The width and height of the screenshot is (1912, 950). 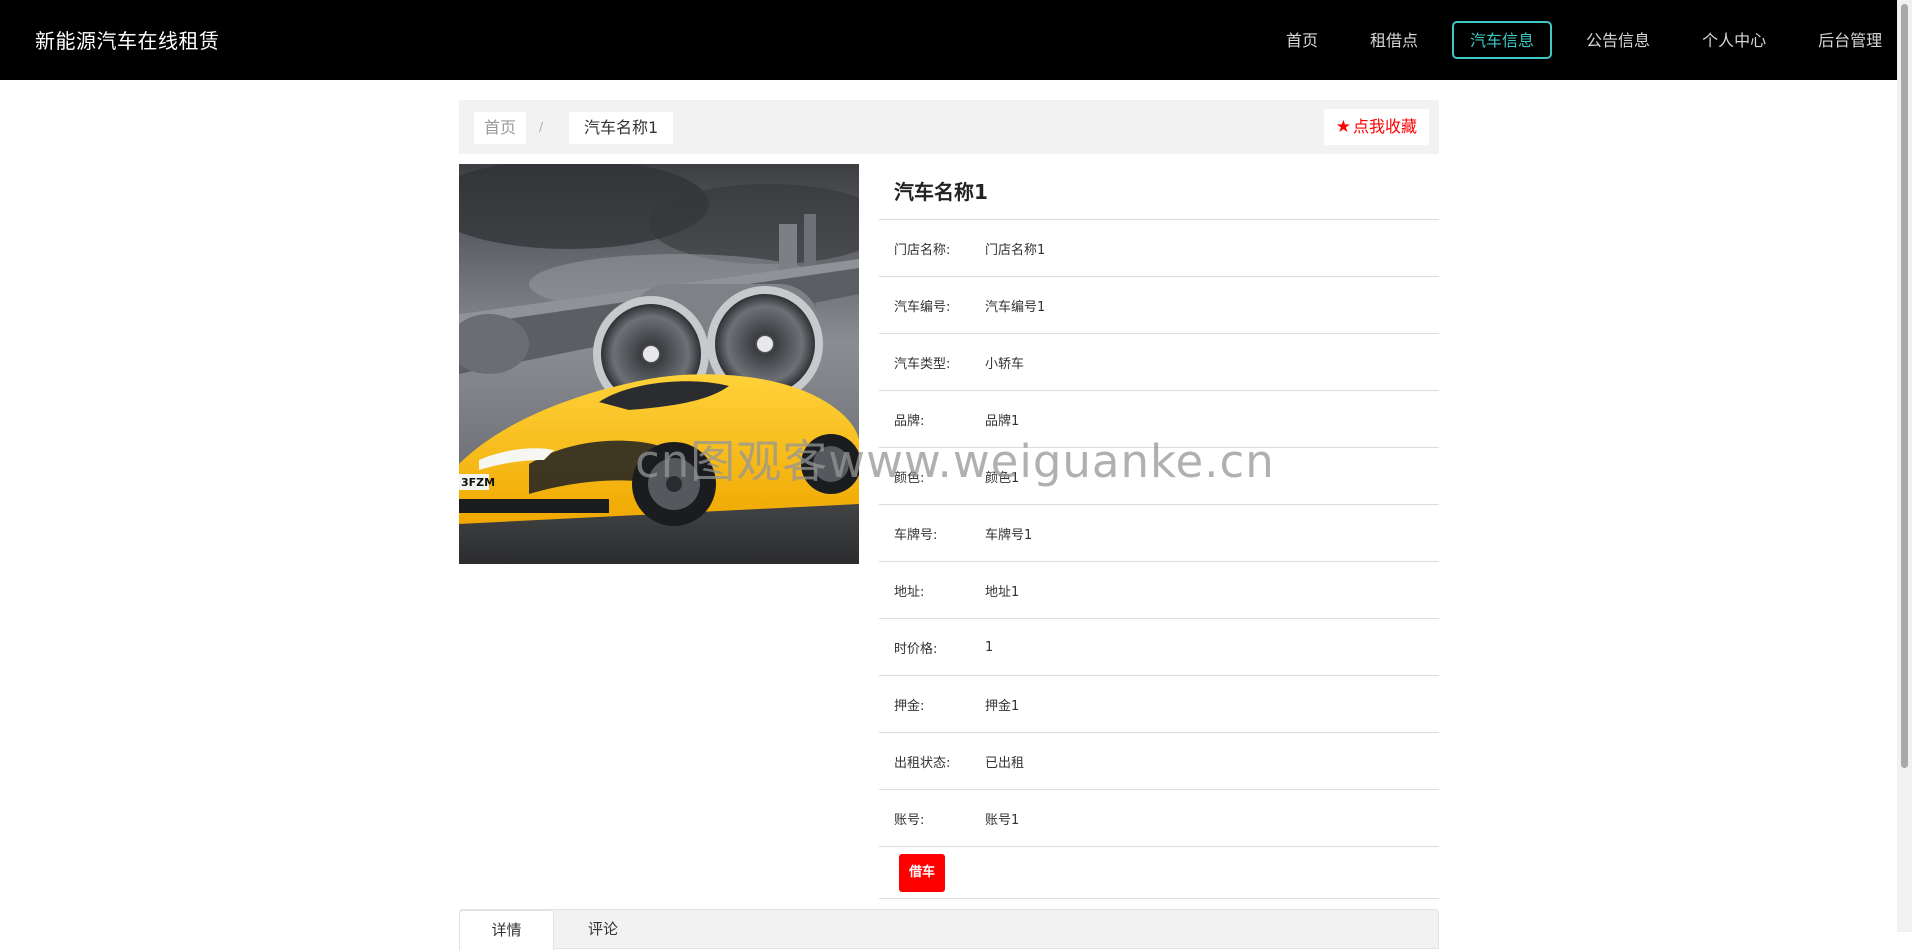 What do you see at coordinates (922, 250) in the screenshot?
I see `field-label: 门店名称:` at bounding box center [922, 250].